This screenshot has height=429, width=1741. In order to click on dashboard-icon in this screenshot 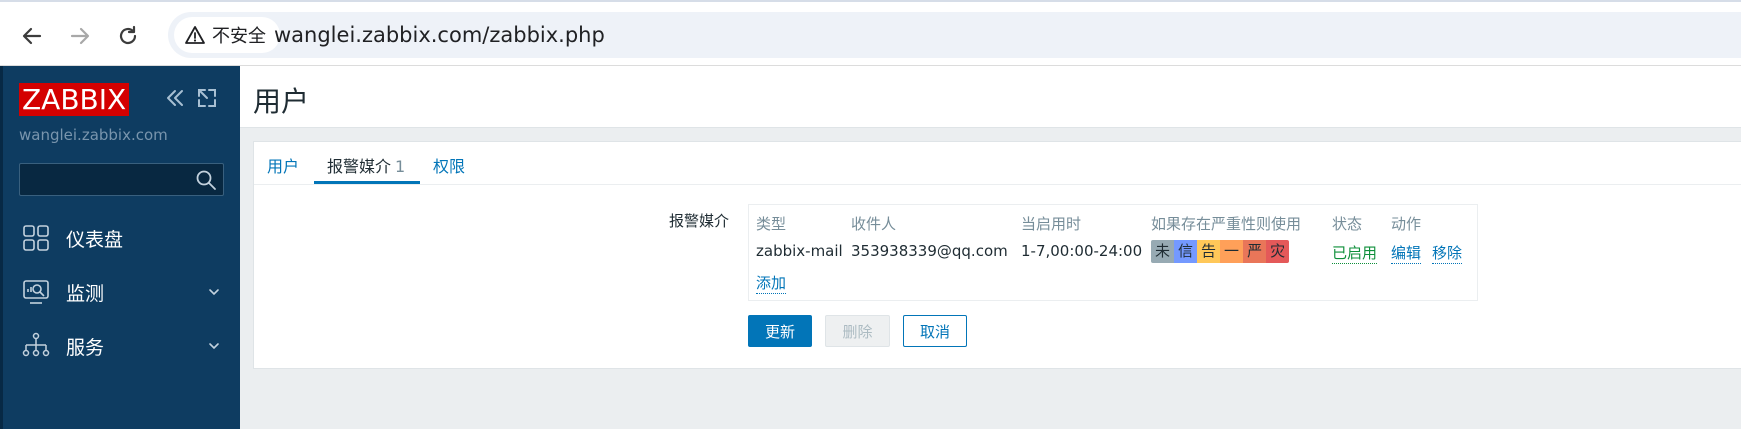, I will do `click(36, 238)`.